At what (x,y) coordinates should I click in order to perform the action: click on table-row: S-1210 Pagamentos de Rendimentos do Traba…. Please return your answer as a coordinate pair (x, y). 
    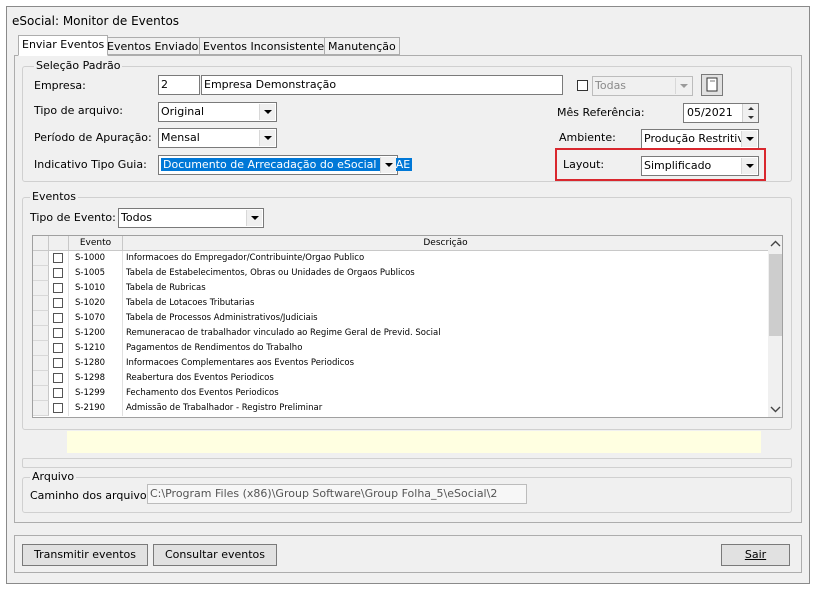
    Looking at the image, I should click on (405, 348).